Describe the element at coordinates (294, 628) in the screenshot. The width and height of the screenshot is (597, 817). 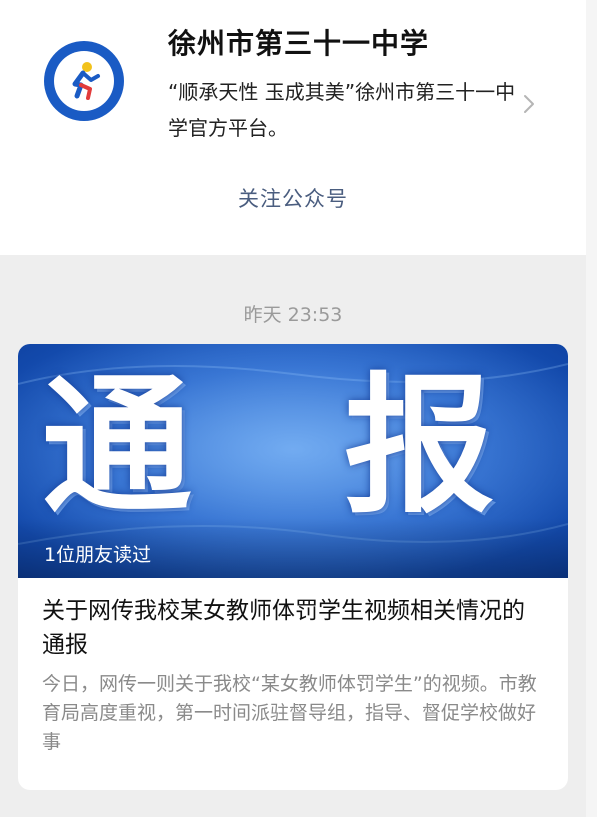
I see `article-title: 关于网传我校某女教师体罚学生视频相关情况的通报` at that location.